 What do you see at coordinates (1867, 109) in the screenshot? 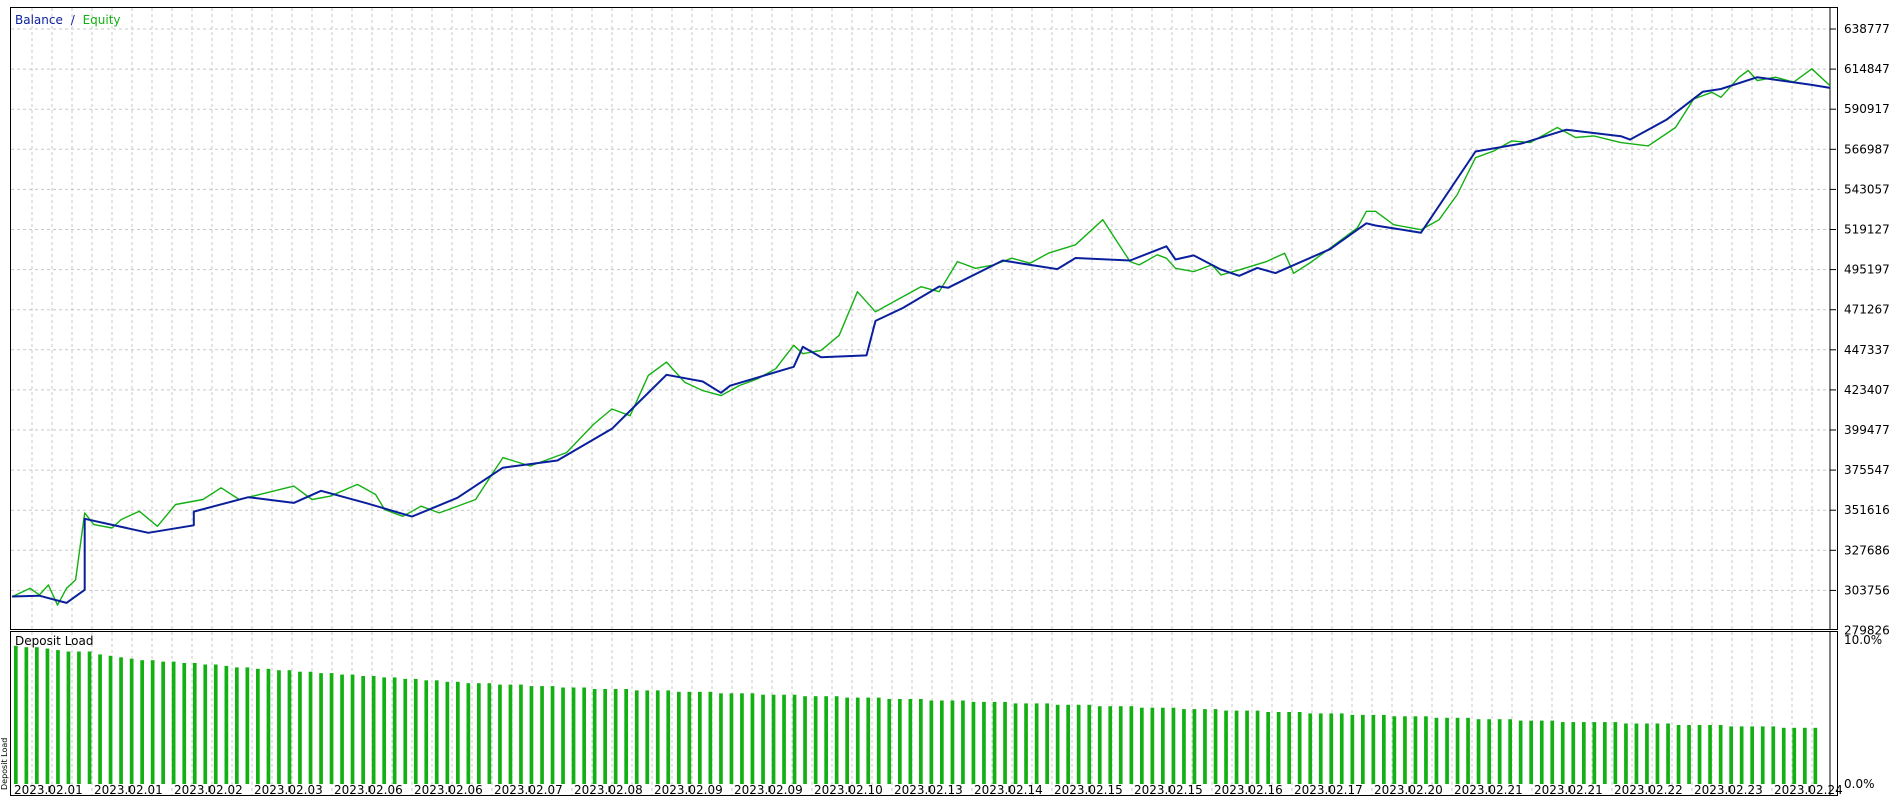
I see `y-tick-label: 590917` at bounding box center [1867, 109].